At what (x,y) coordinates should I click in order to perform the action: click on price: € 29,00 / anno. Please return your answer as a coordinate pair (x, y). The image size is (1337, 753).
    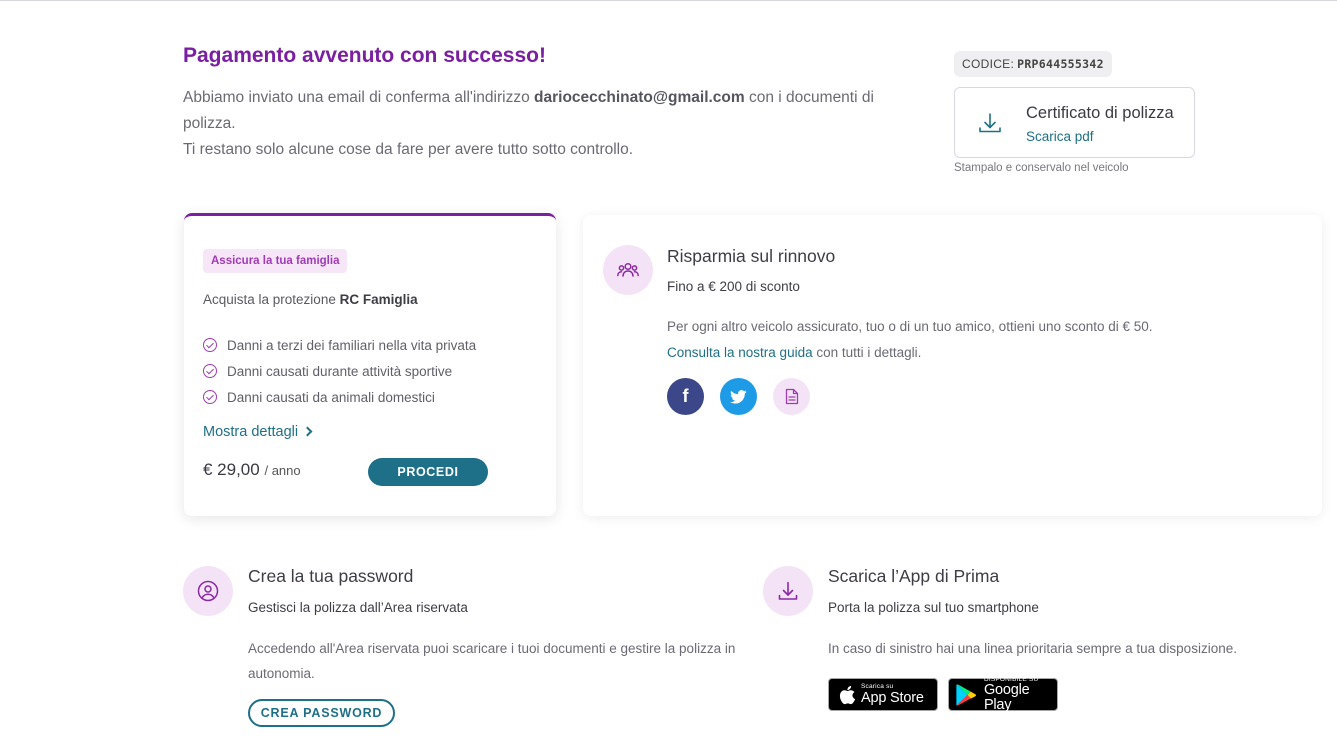
    Looking at the image, I should click on (252, 470).